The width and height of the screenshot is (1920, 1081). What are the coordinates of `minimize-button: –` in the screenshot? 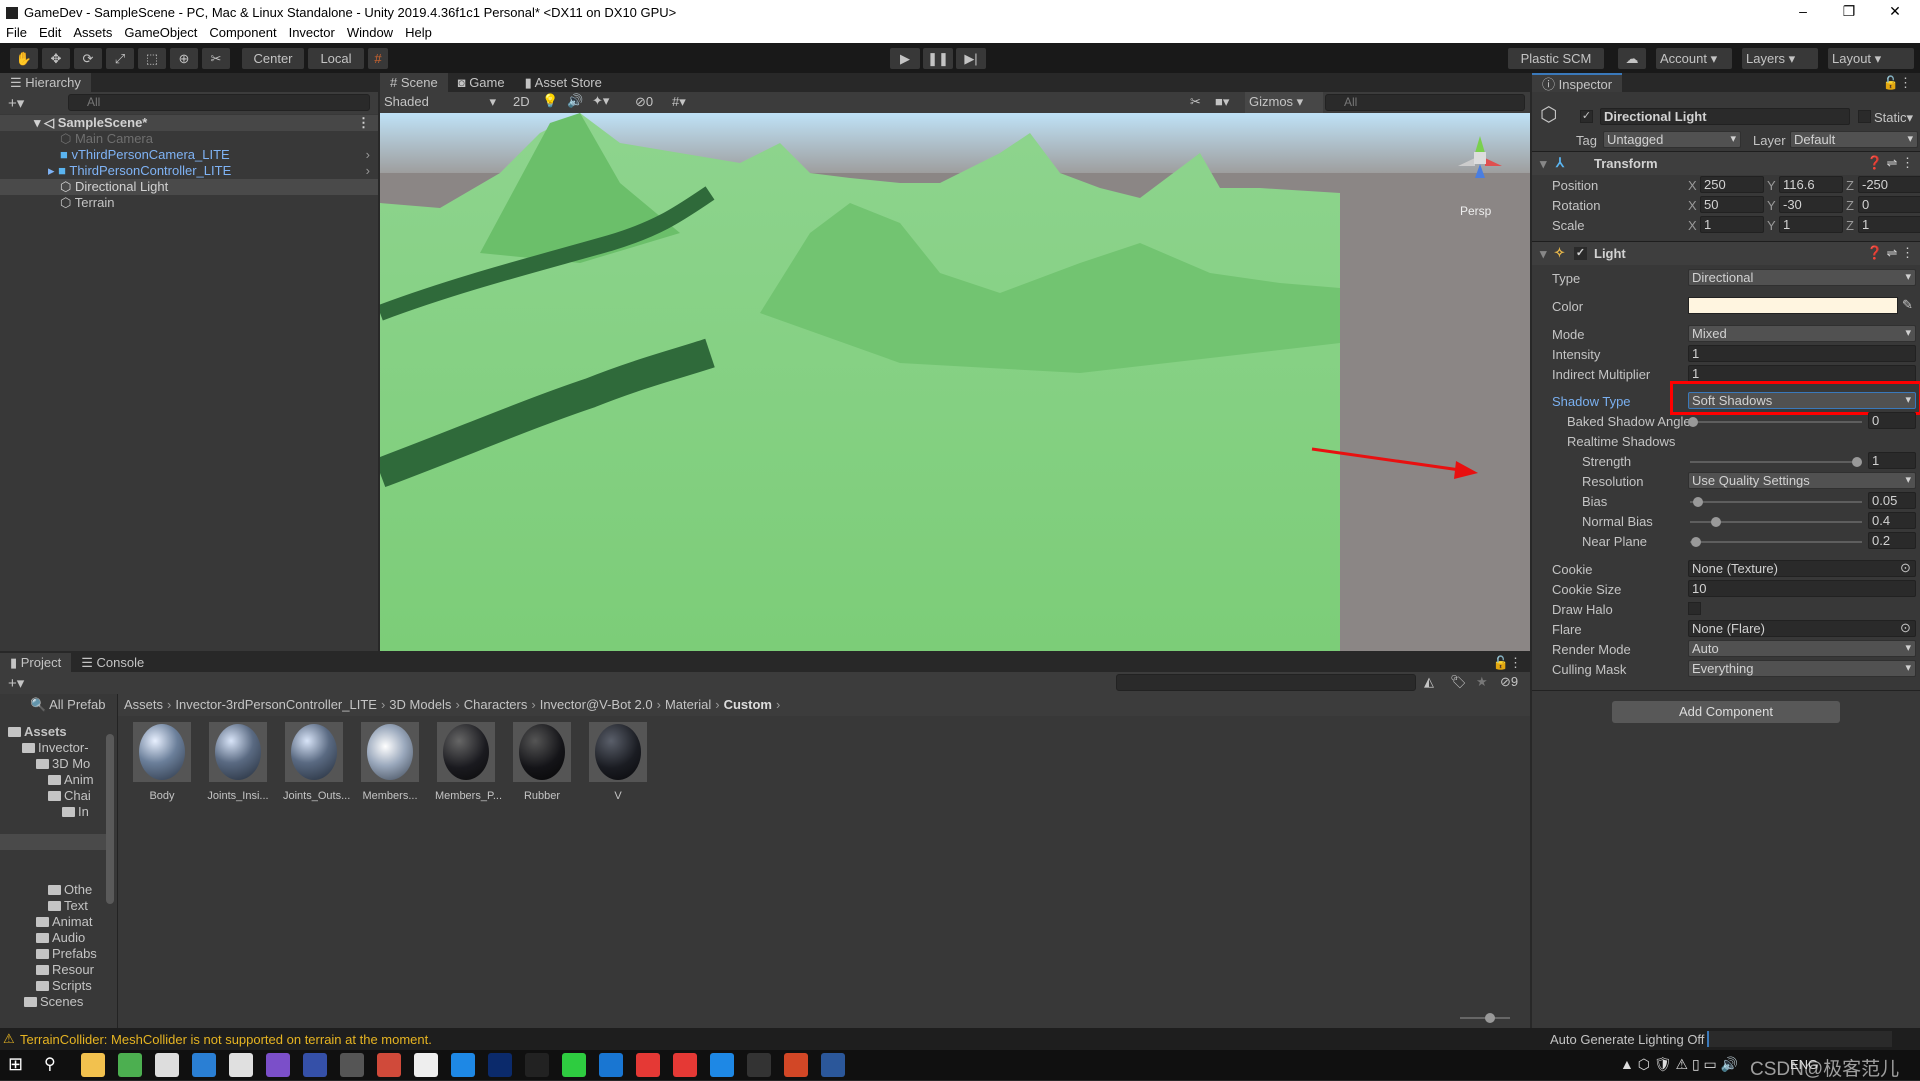 It's located at (1803, 12).